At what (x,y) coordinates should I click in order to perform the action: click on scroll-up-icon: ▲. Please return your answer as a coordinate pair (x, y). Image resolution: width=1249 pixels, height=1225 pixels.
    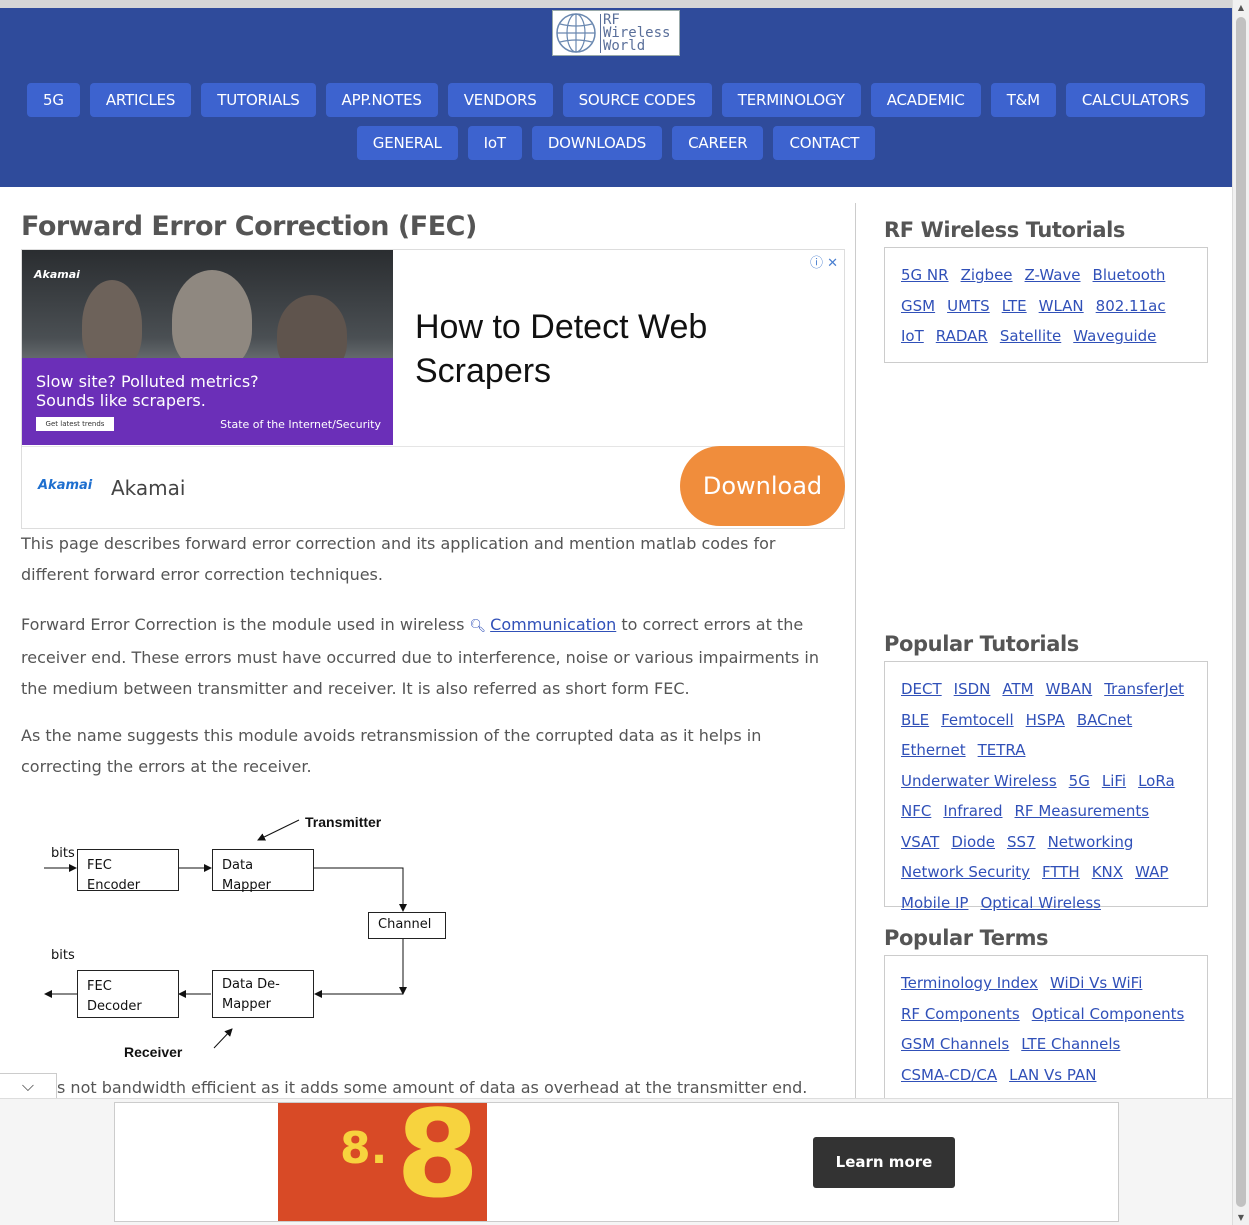
    Looking at the image, I should click on (1241, 7).